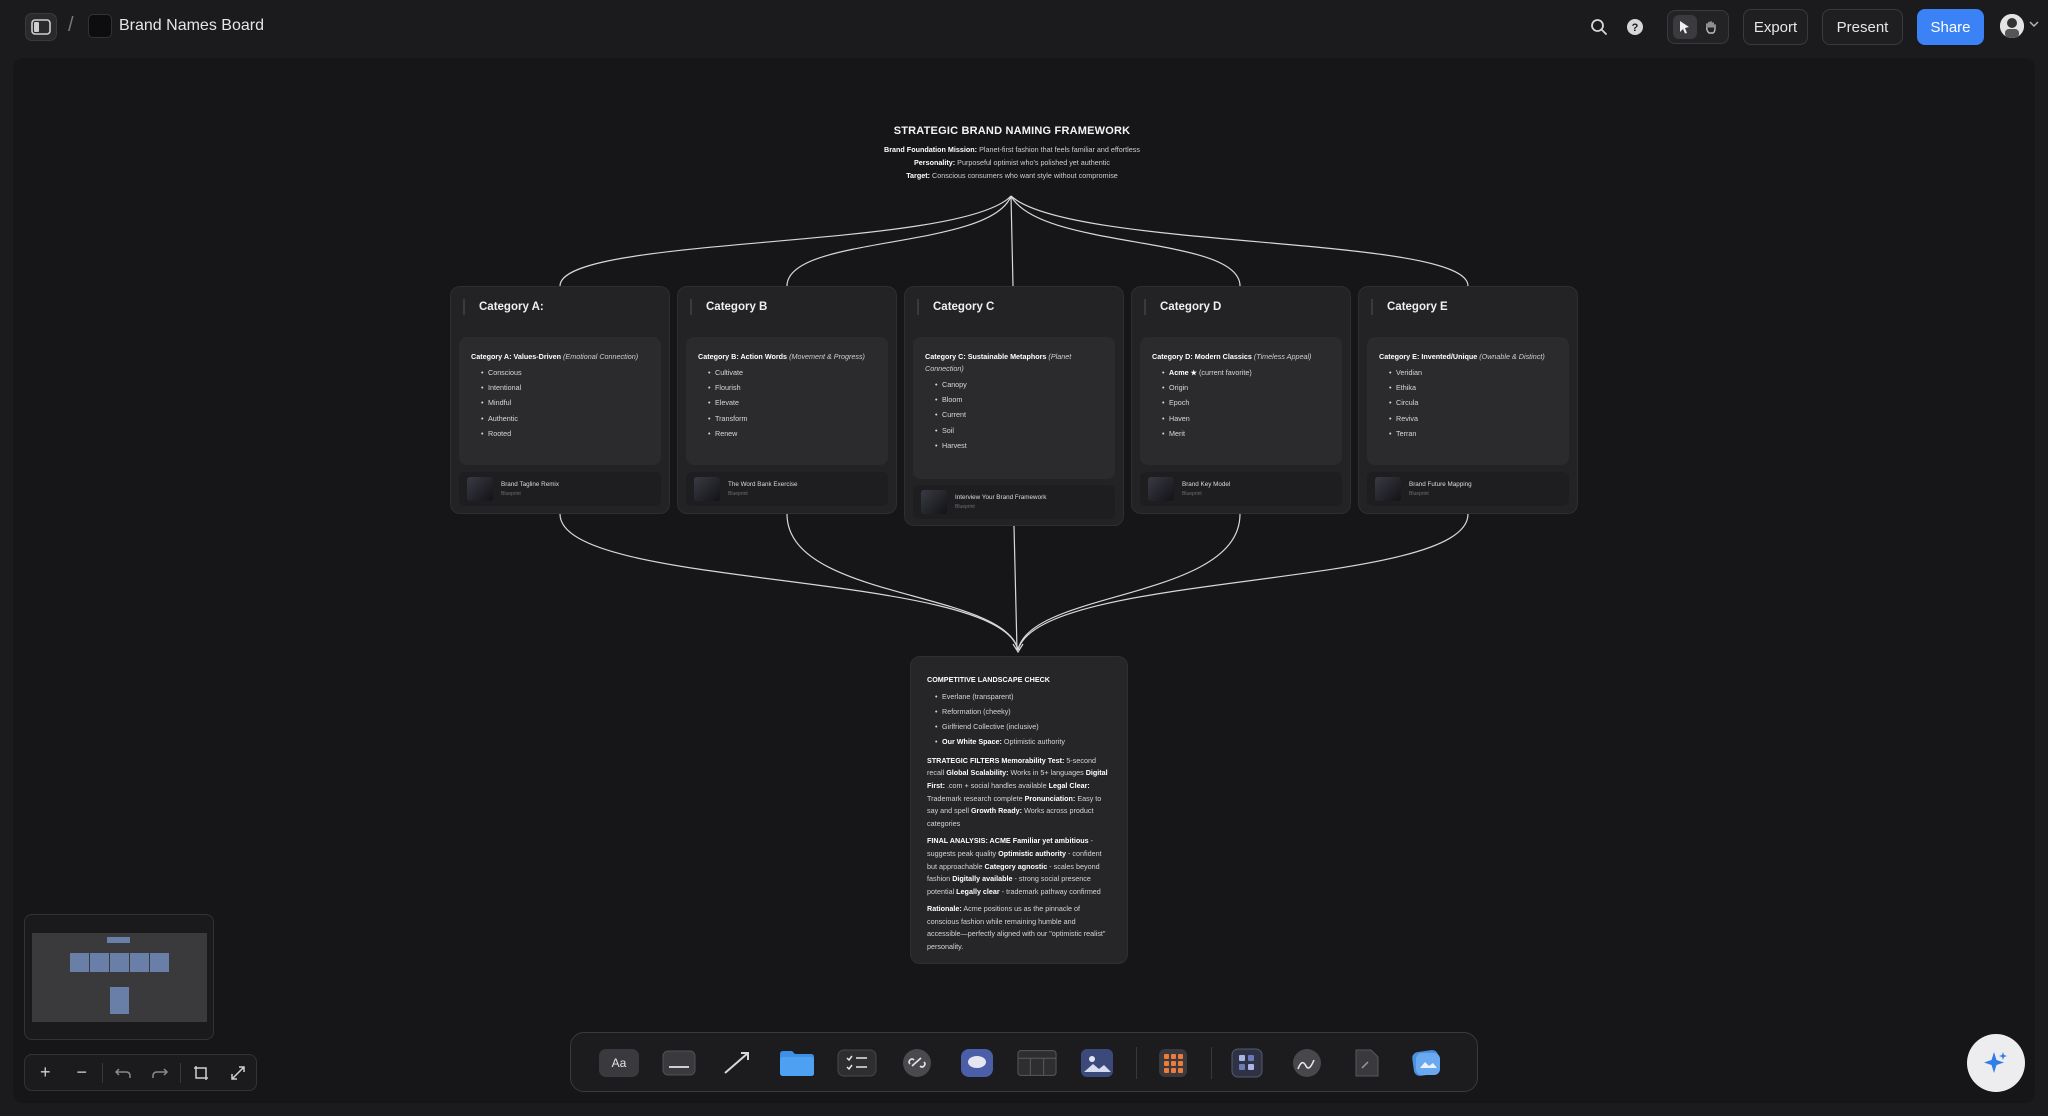 The height and width of the screenshot is (1116, 2048). Describe the element at coordinates (1473, 388) in the screenshot. I see `list-item: Ethika` at that location.